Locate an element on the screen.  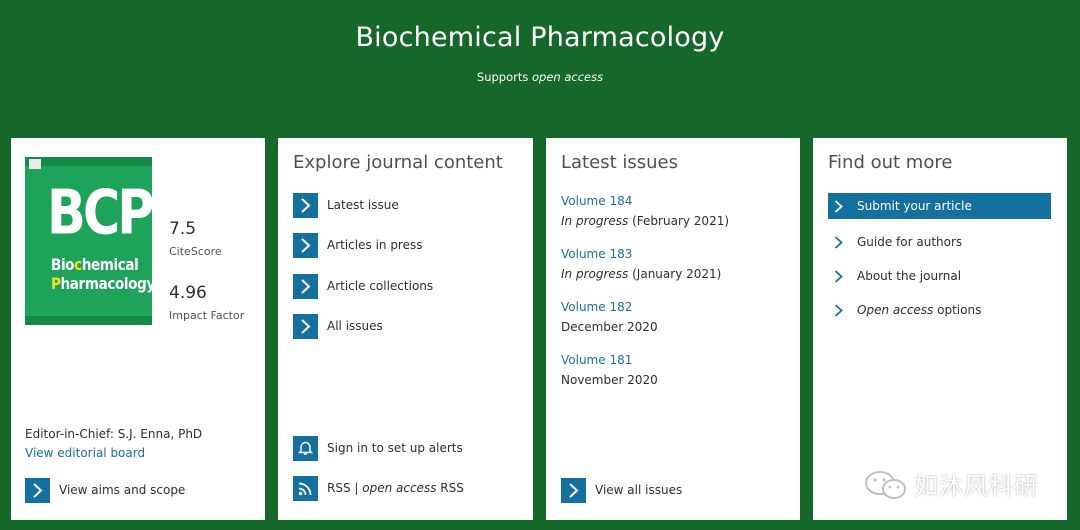
cover-top-band is located at coordinates (88, 161).